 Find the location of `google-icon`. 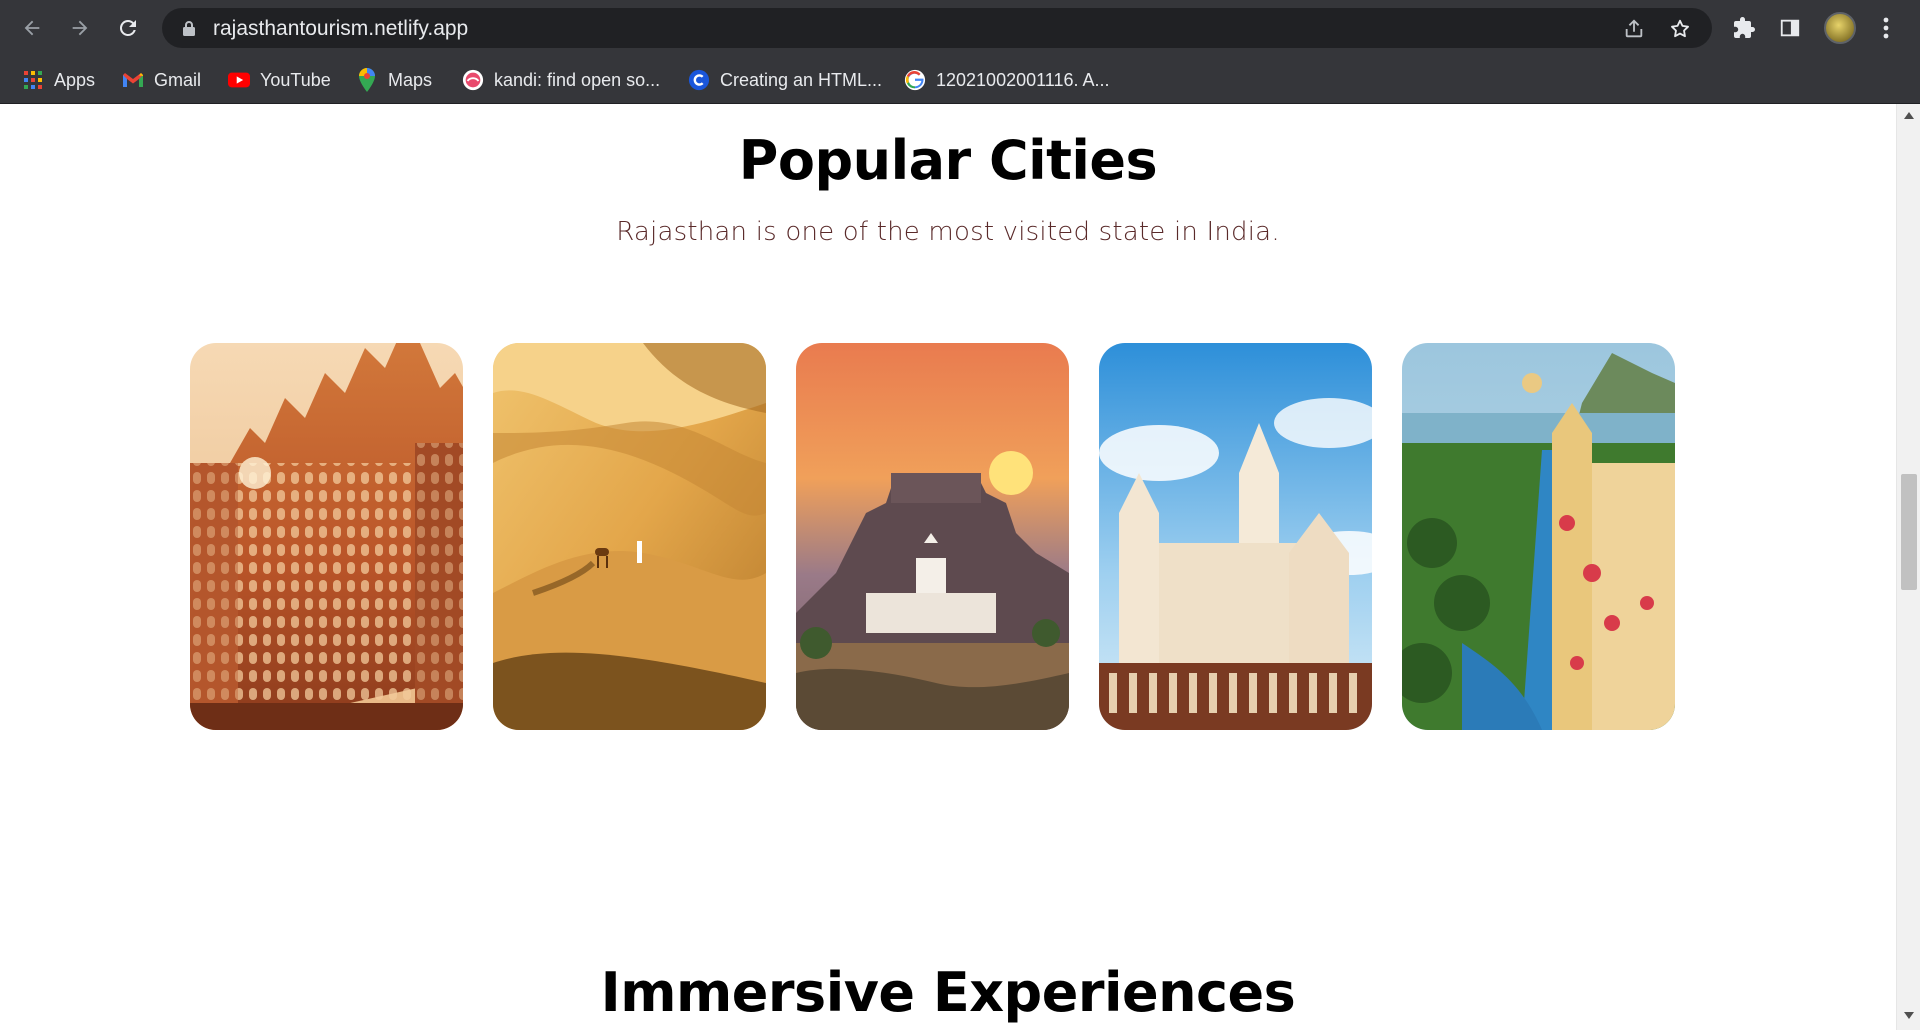

google-icon is located at coordinates (915, 80).